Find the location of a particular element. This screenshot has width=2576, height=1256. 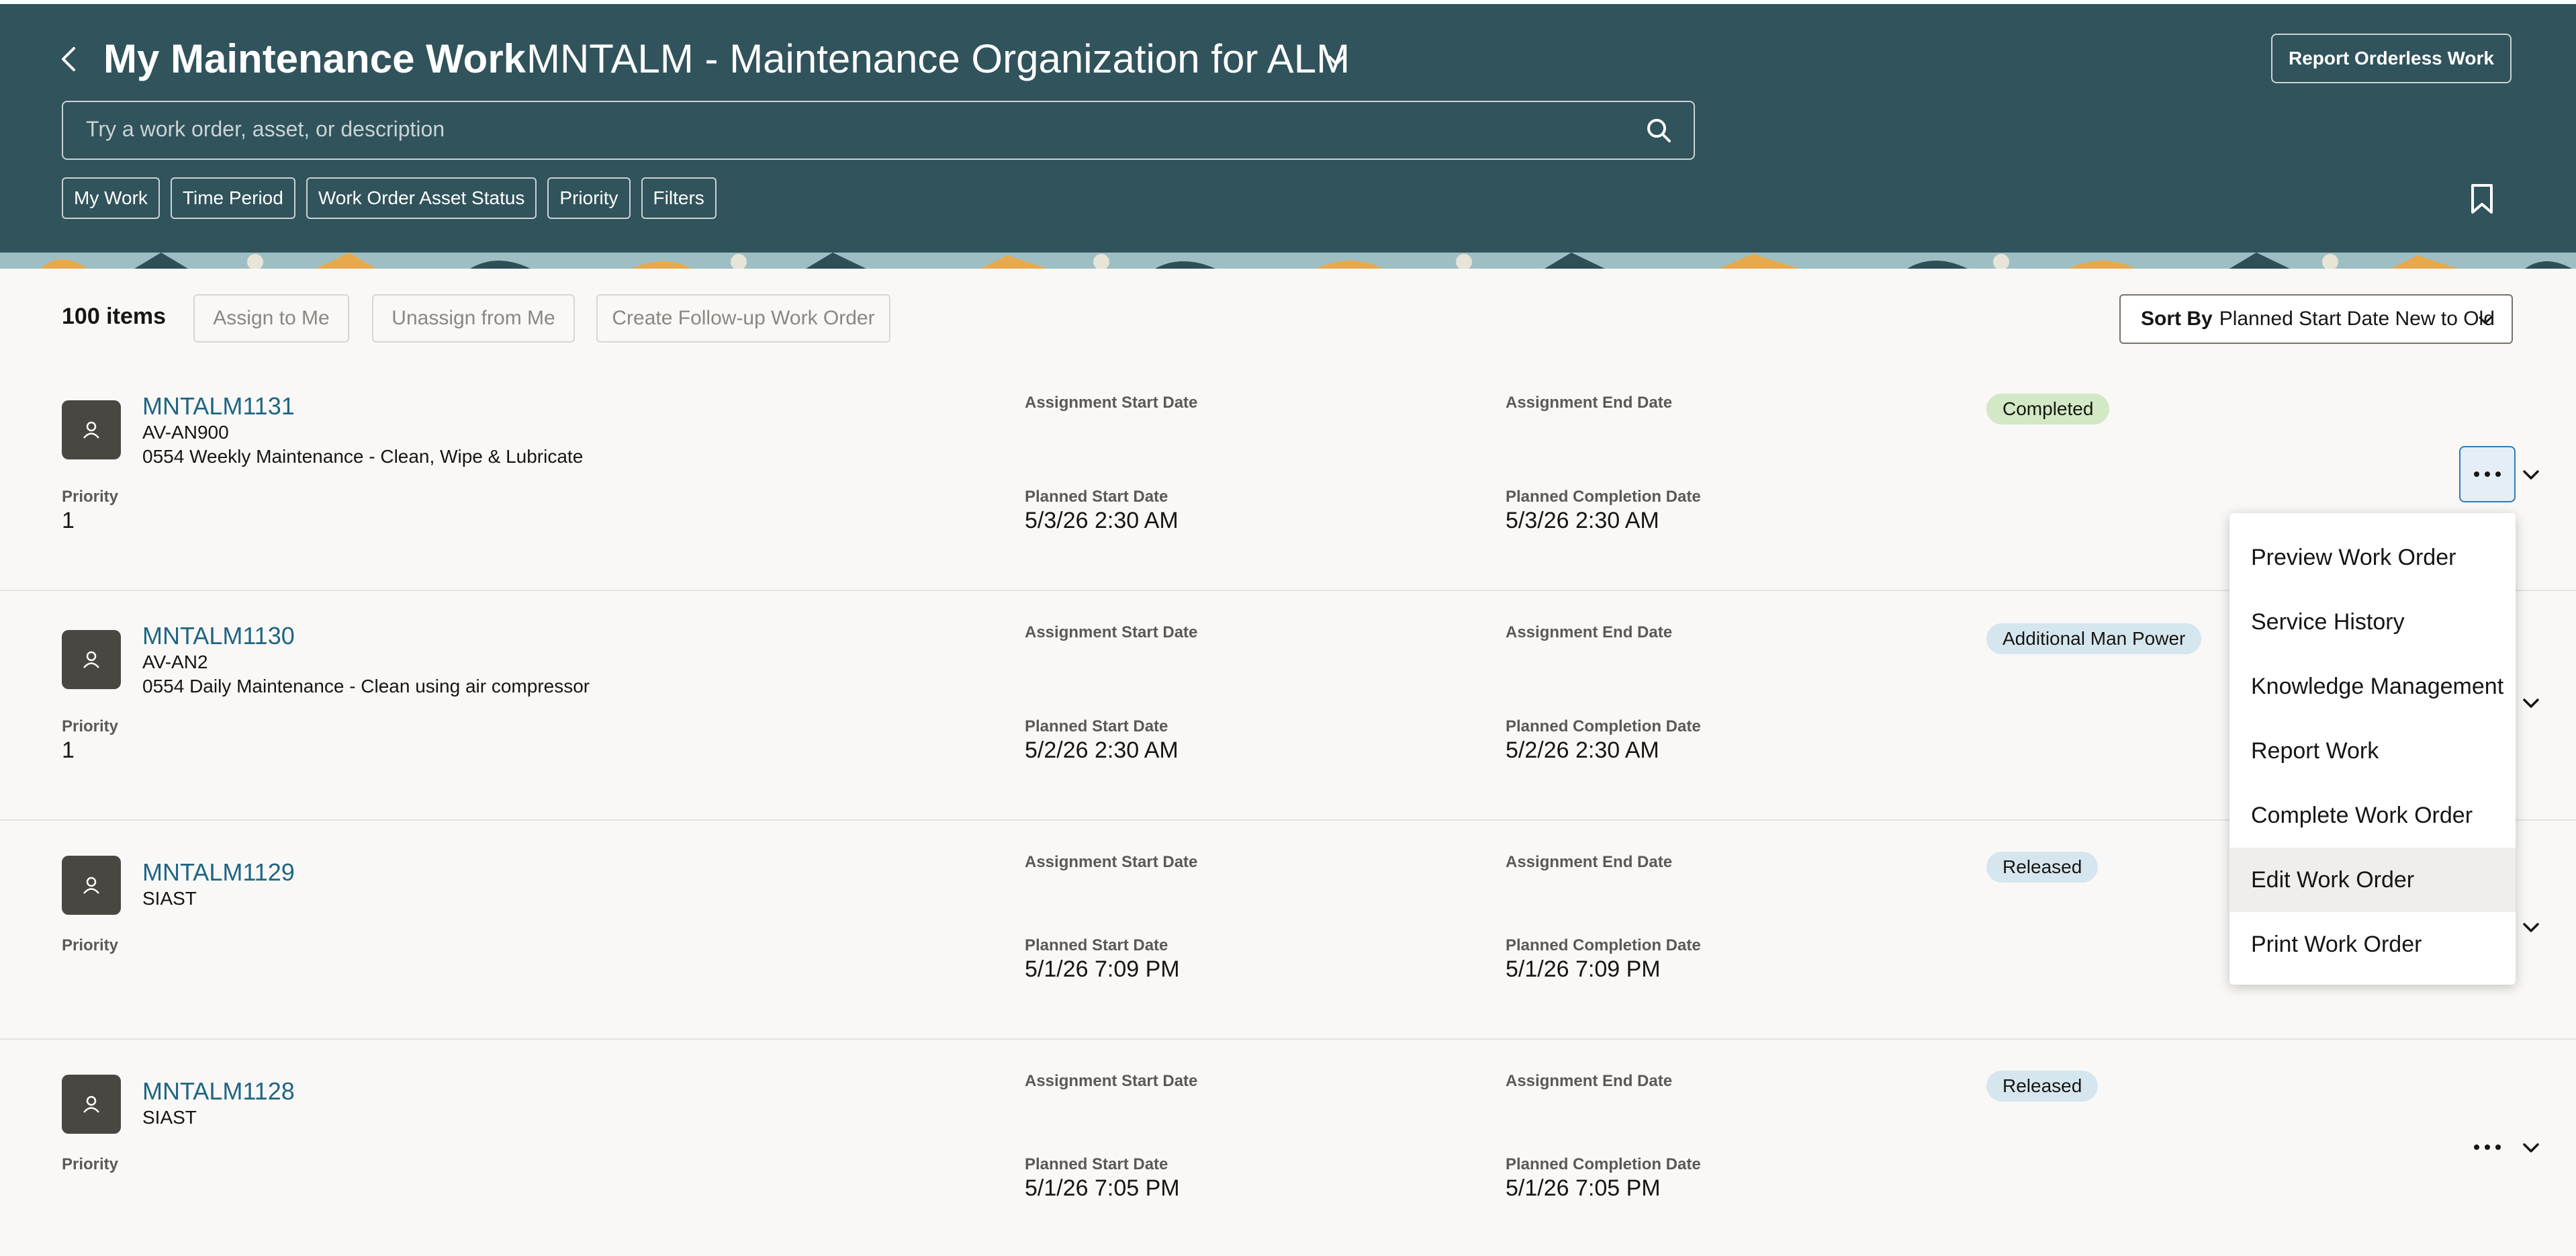

report-orderless-work-button: Report Orderless Work is located at coordinates (2391, 58).